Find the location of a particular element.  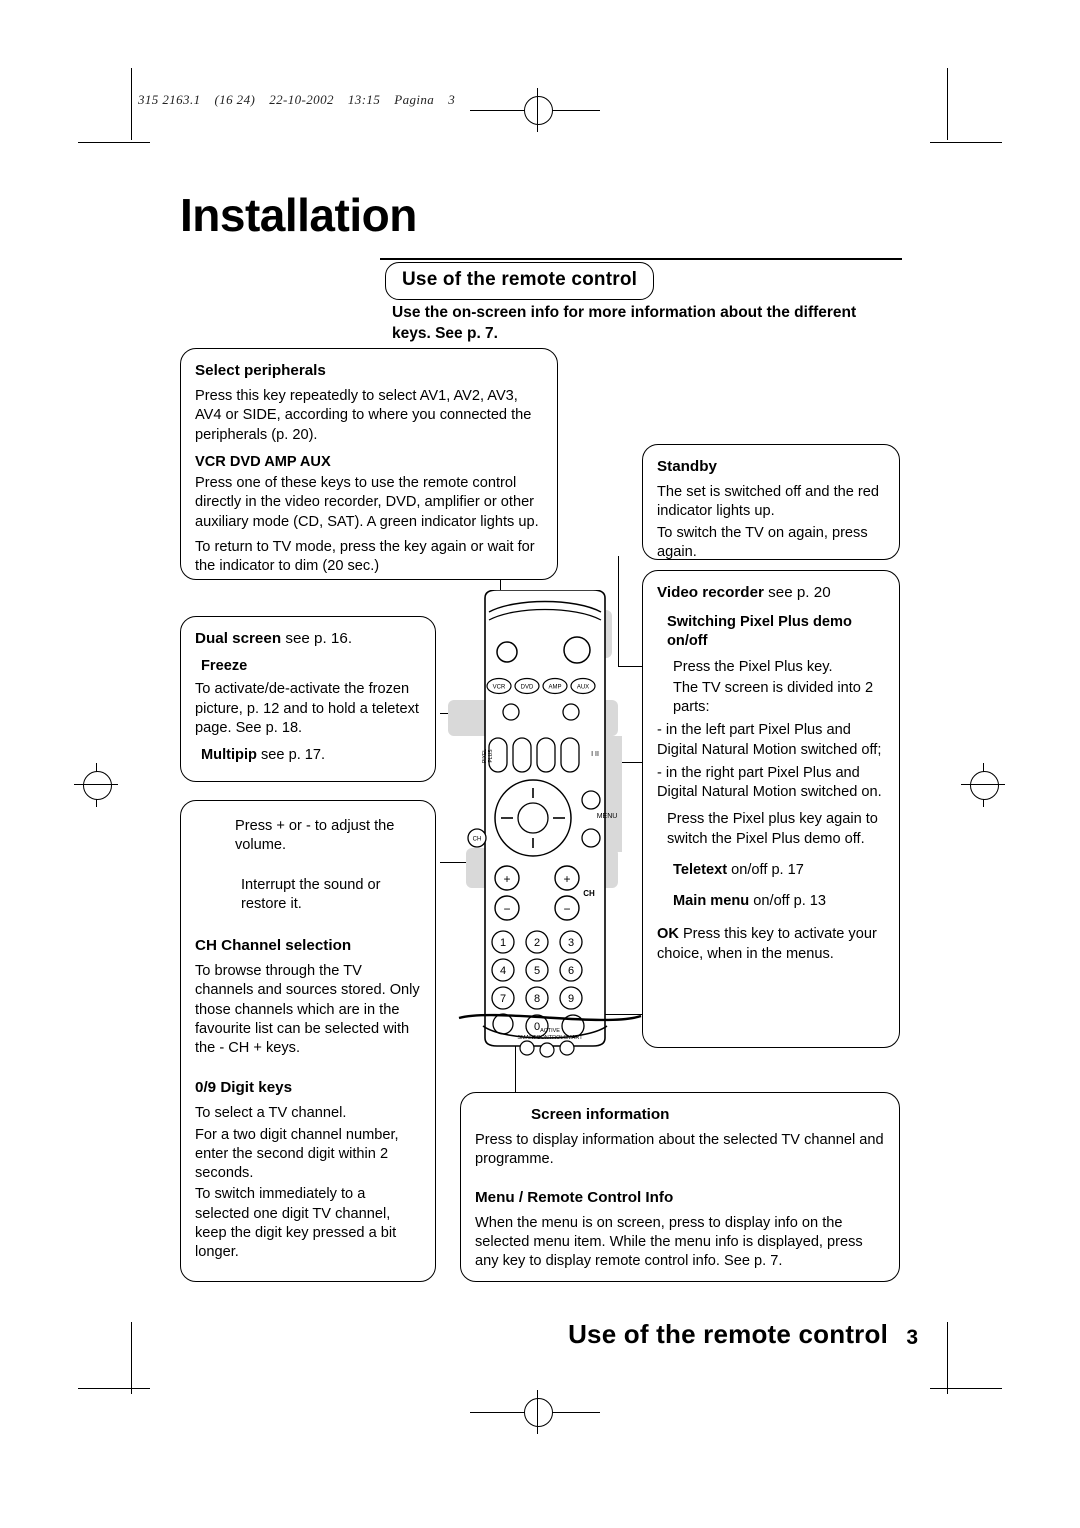

teletext-note: on/off p. 17 is located at coordinates (767, 869).